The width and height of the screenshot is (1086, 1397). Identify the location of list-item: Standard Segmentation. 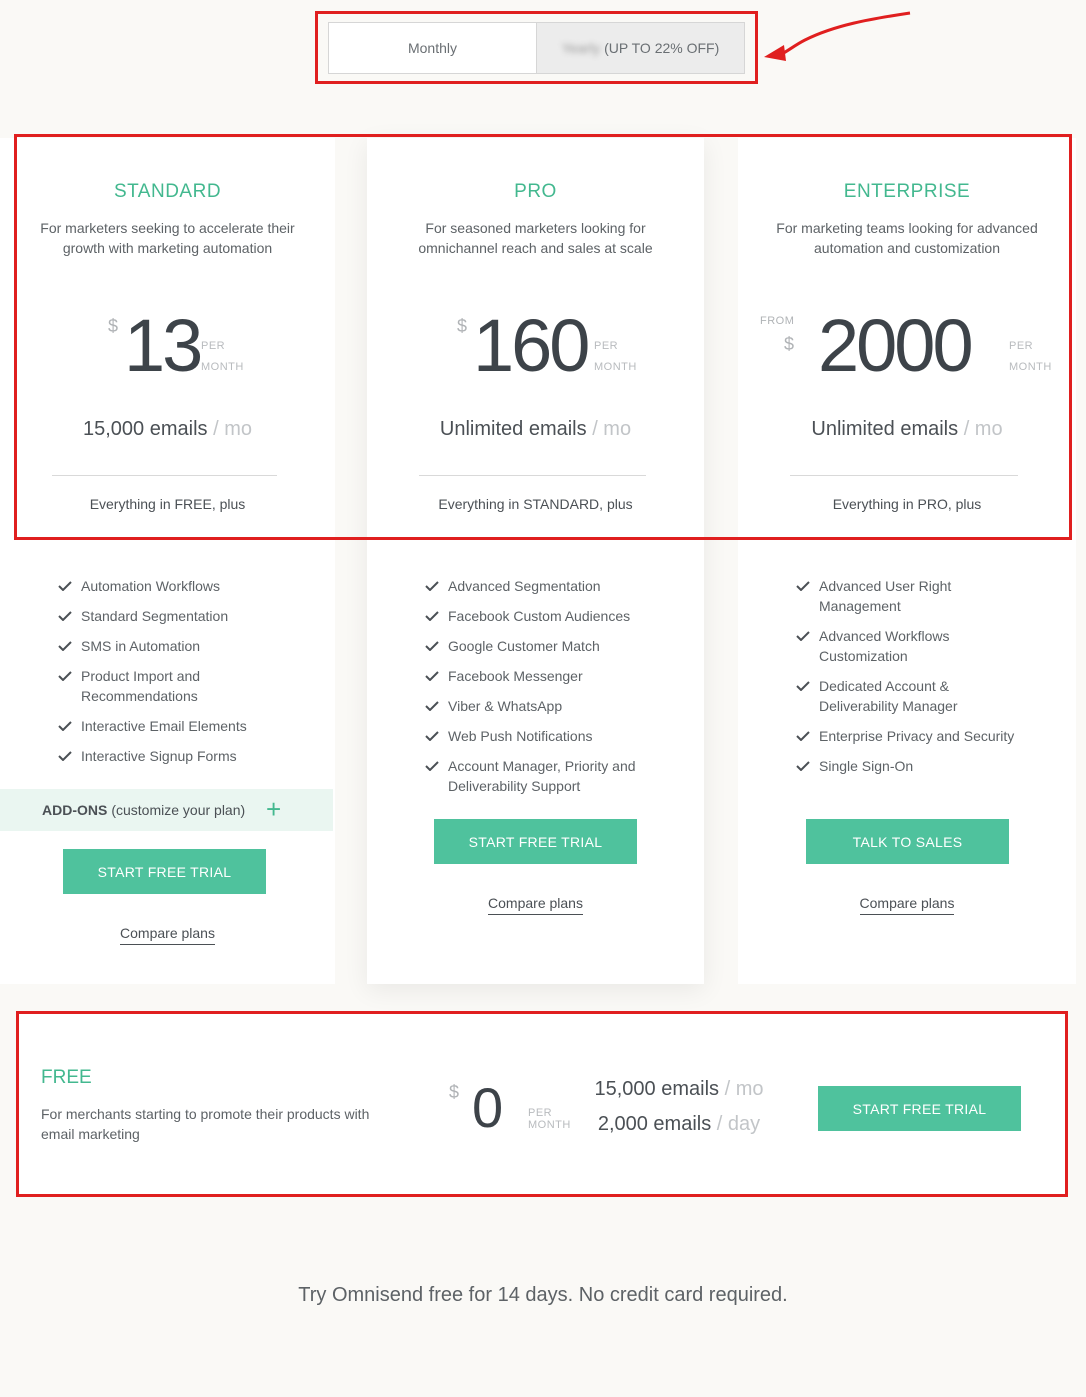
(186, 616).